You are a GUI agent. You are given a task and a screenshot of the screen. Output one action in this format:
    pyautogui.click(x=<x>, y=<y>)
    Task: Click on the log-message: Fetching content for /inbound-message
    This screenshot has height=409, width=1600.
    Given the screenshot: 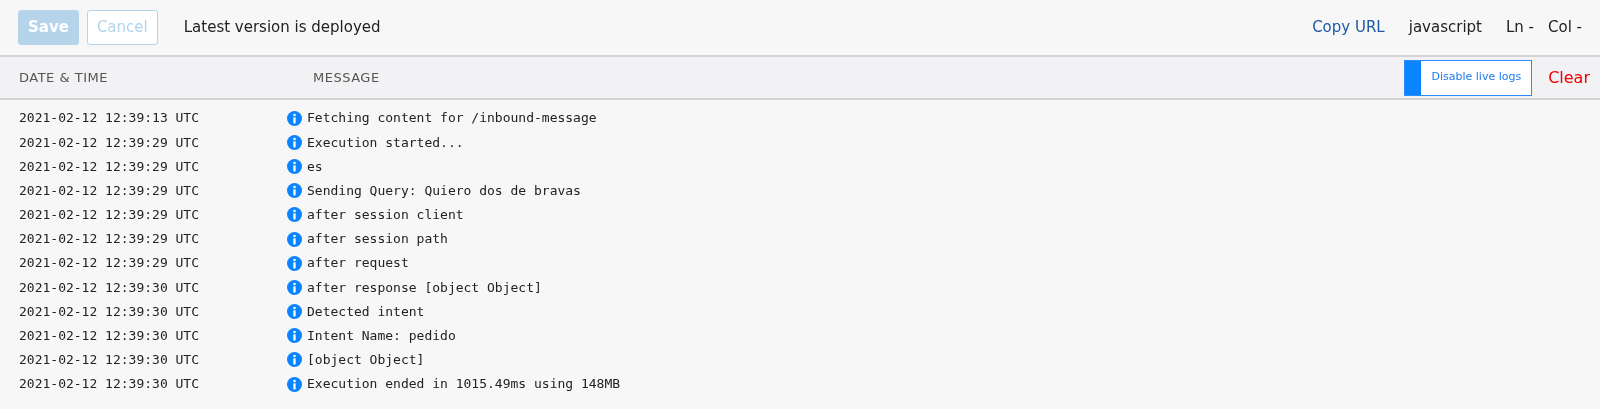 What is the action you would take?
    pyautogui.click(x=452, y=118)
    